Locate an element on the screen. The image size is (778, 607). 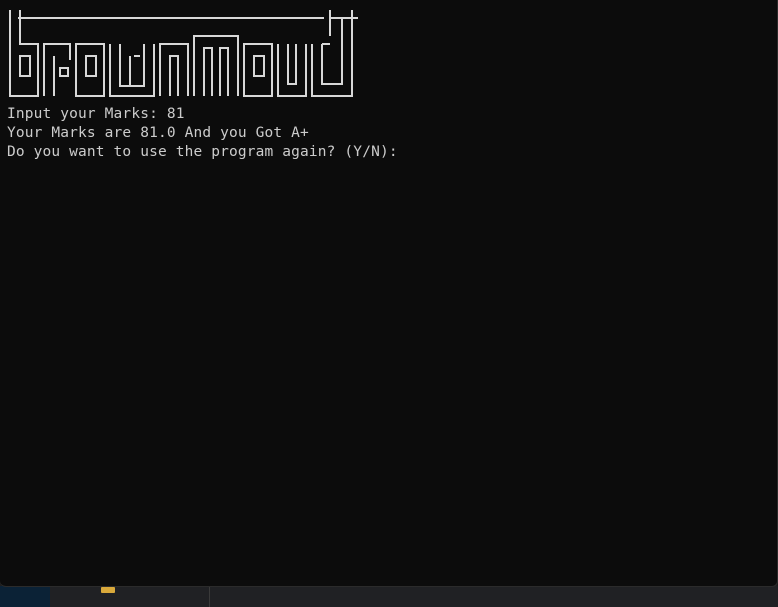
input-marks-prompt: Input your Marks: is located at coordinates (87, 114).